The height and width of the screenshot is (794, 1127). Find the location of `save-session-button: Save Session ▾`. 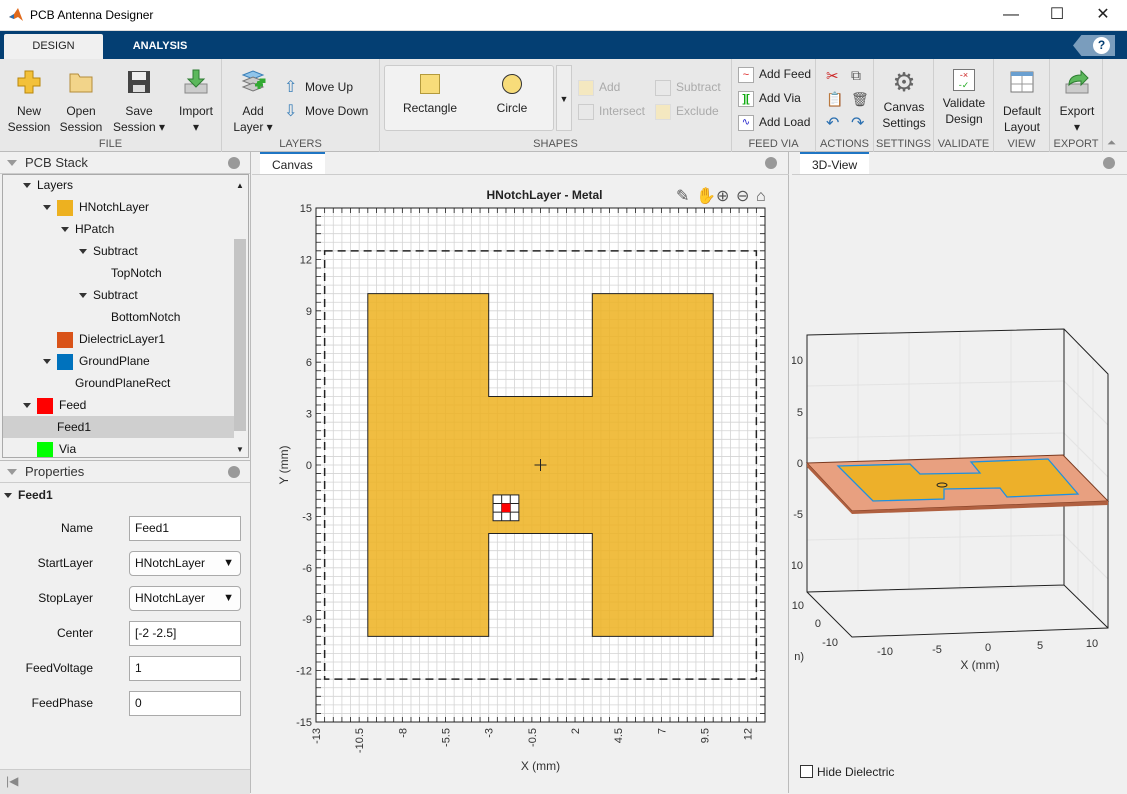

save-session-button: Save Session ▾ is located at coordinates (139, 102).